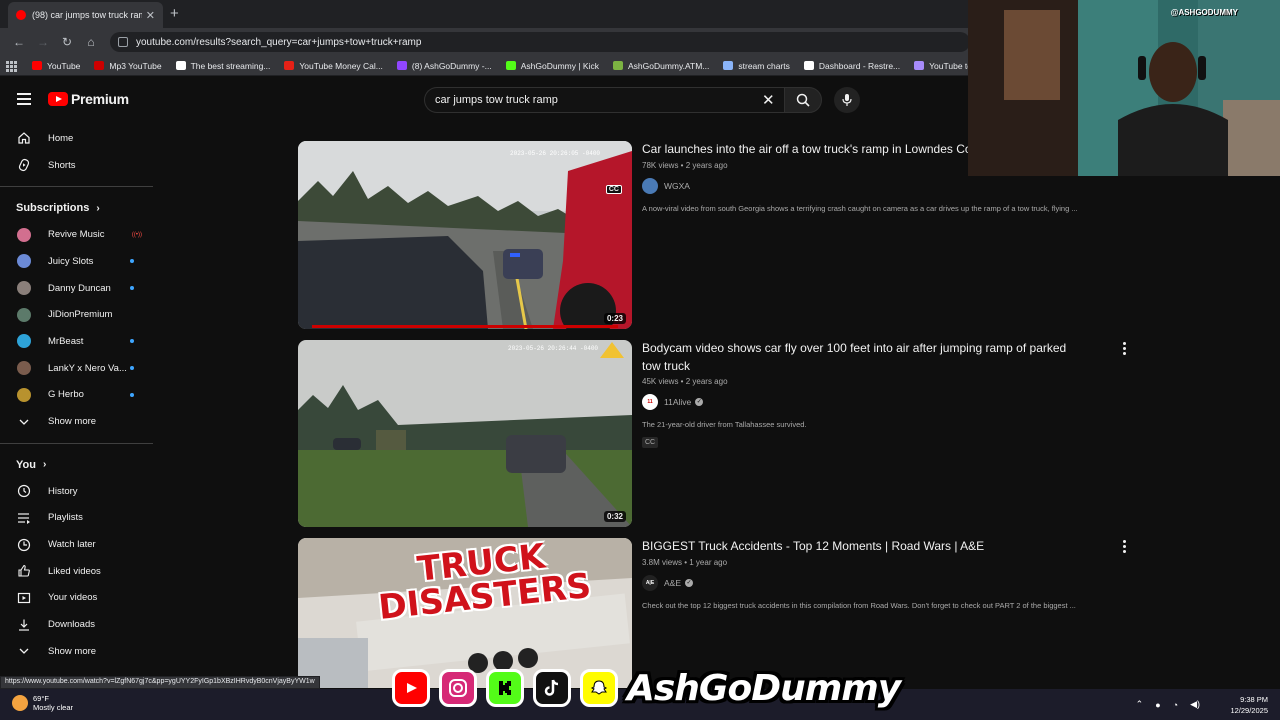 This screenshot has height=720, width=1280. What do you see at coordinates (80, 341) in the screenshot?
I see `subscription-item: MrBeast` at bounding box center [80, 341].